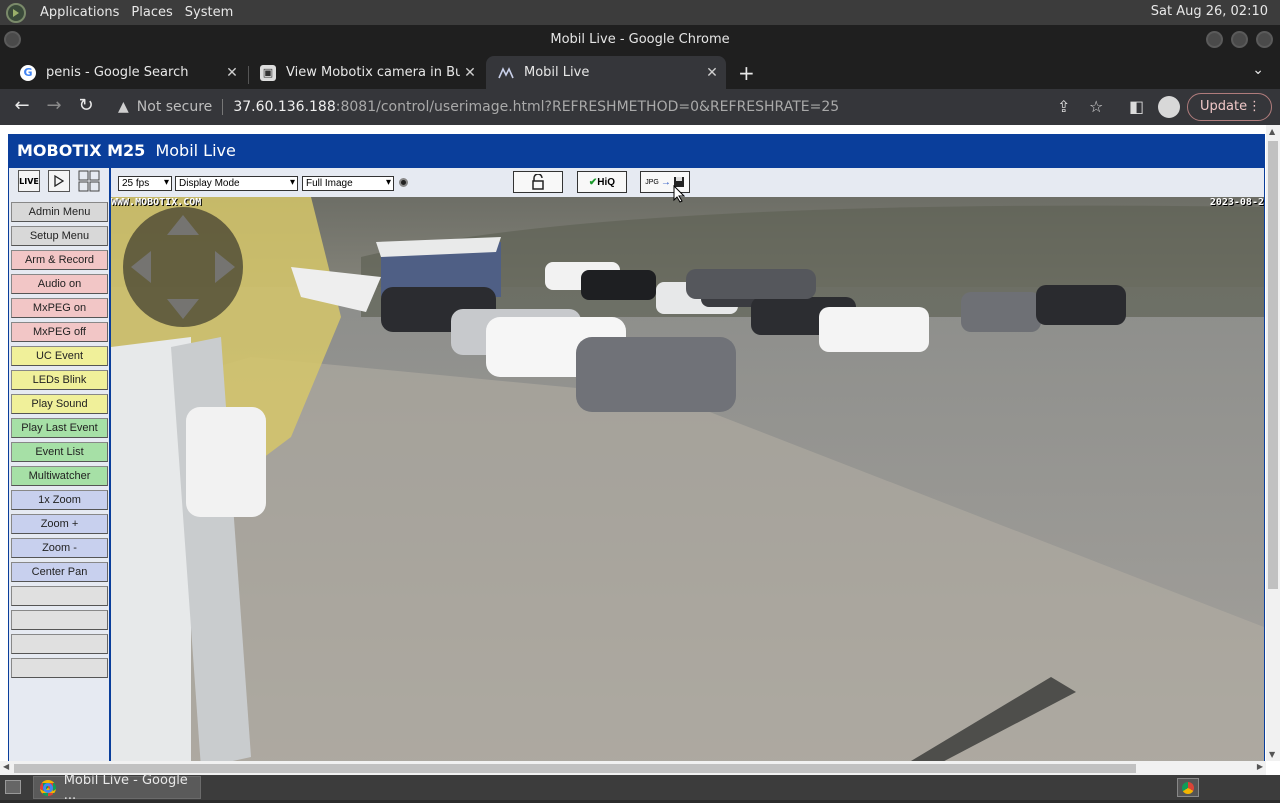 This screenshot has height=803, width=1280. I want to click on padlock-icon, so click(538, 182).